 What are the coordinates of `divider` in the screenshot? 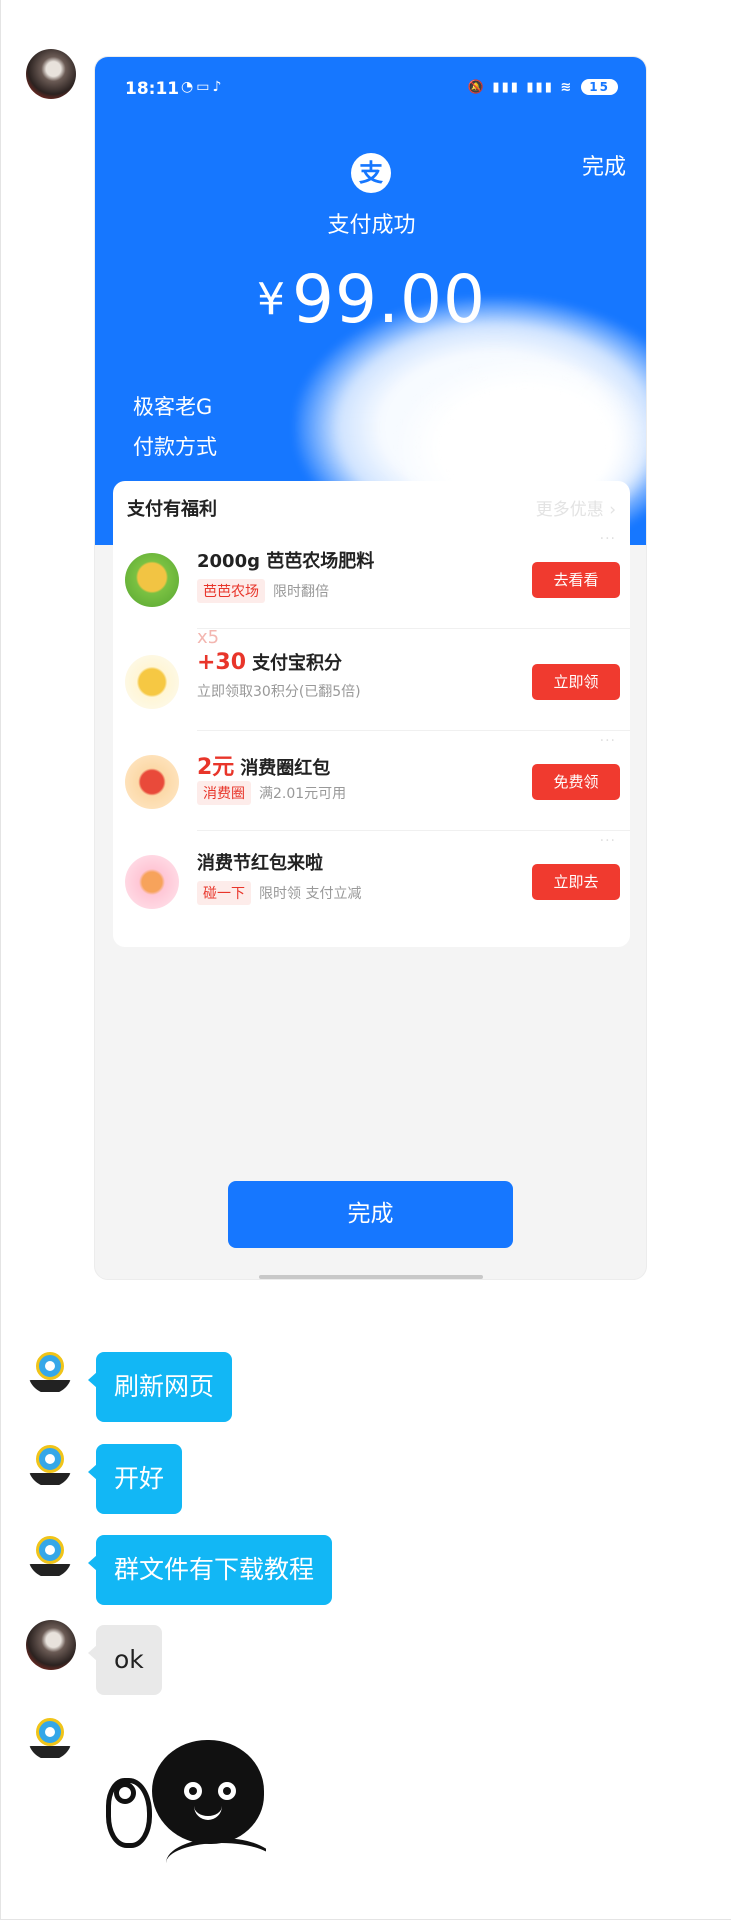 It's located at (413, 628).